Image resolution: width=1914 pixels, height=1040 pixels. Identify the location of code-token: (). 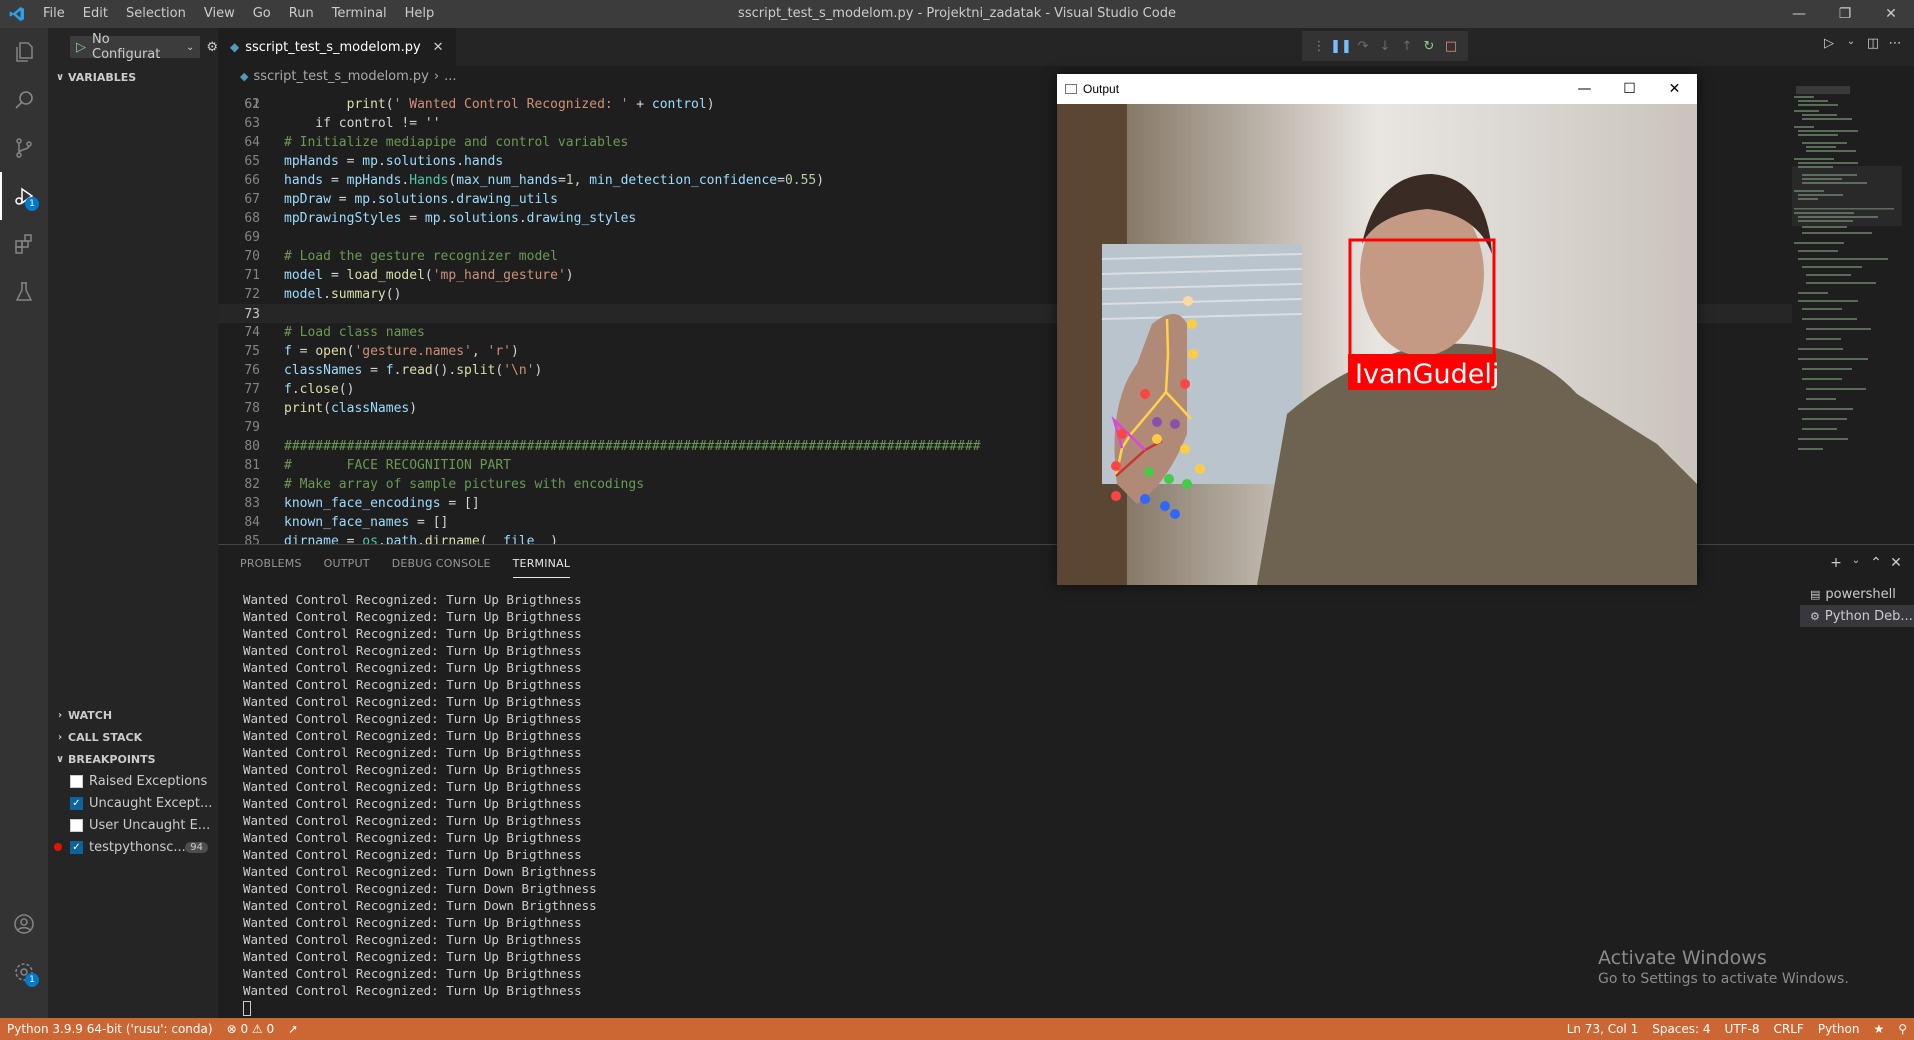
(346, 389).